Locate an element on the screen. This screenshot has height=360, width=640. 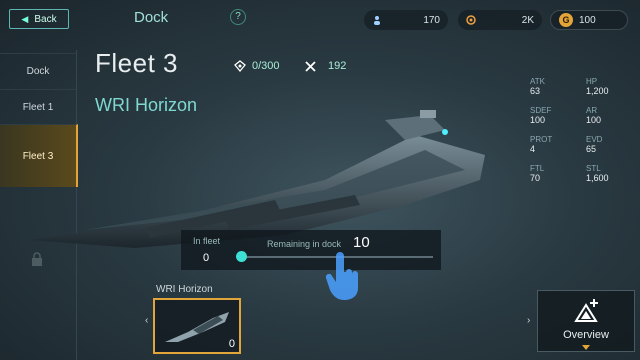
ship-card: 0 is located at coordinates (197, 326).